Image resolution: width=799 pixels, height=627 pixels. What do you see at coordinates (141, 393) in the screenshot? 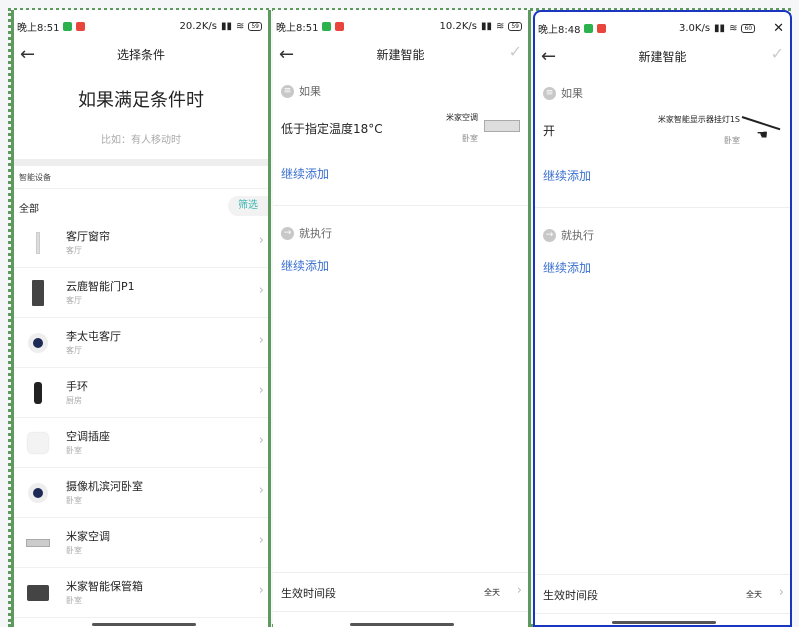
I see `device-row: 手环 厨房 ›` at bounding box center [141, 393].